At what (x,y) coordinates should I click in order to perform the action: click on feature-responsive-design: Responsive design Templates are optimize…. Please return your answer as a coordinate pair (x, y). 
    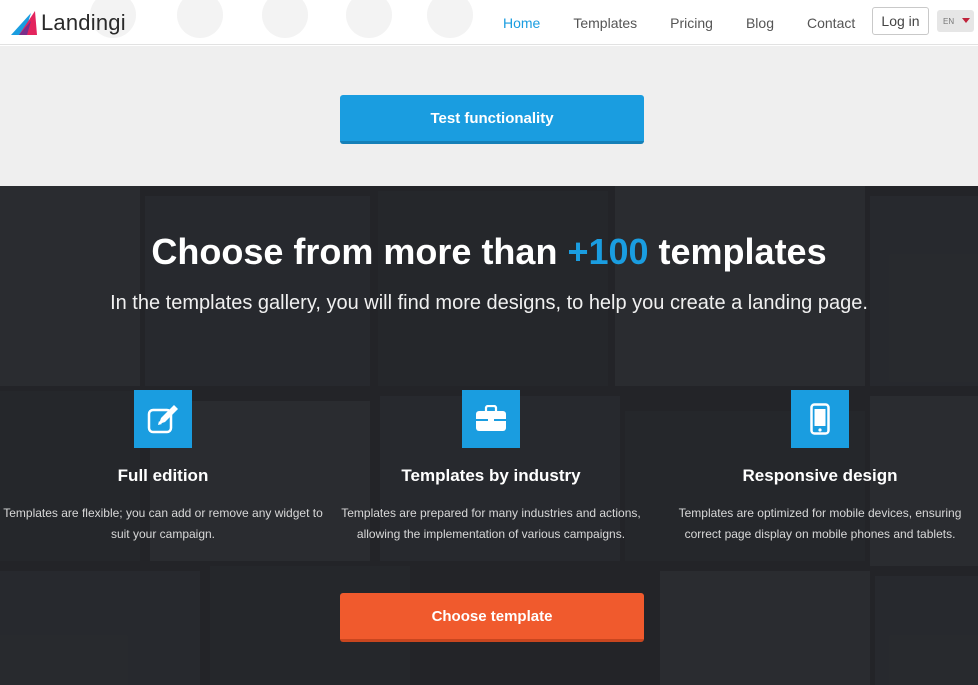
    Looking at the image, I should click on (819, 467).